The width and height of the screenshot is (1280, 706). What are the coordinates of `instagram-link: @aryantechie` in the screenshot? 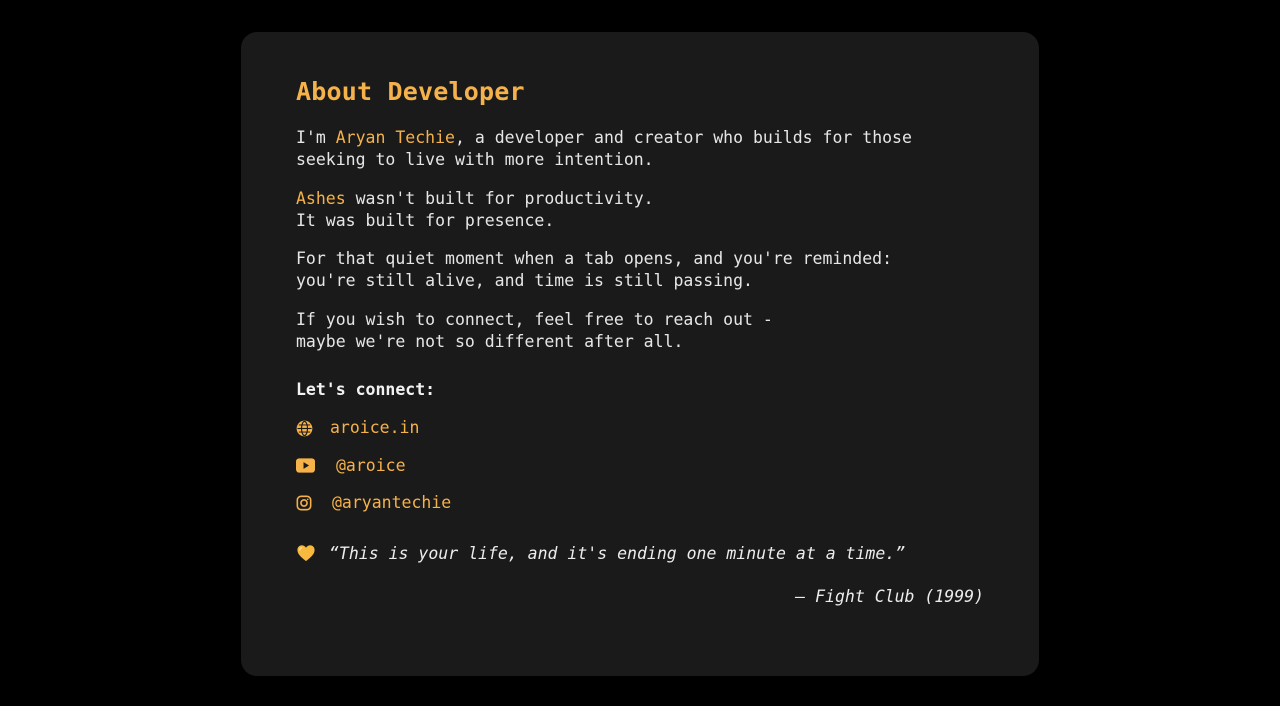 It's located at (640, 503).